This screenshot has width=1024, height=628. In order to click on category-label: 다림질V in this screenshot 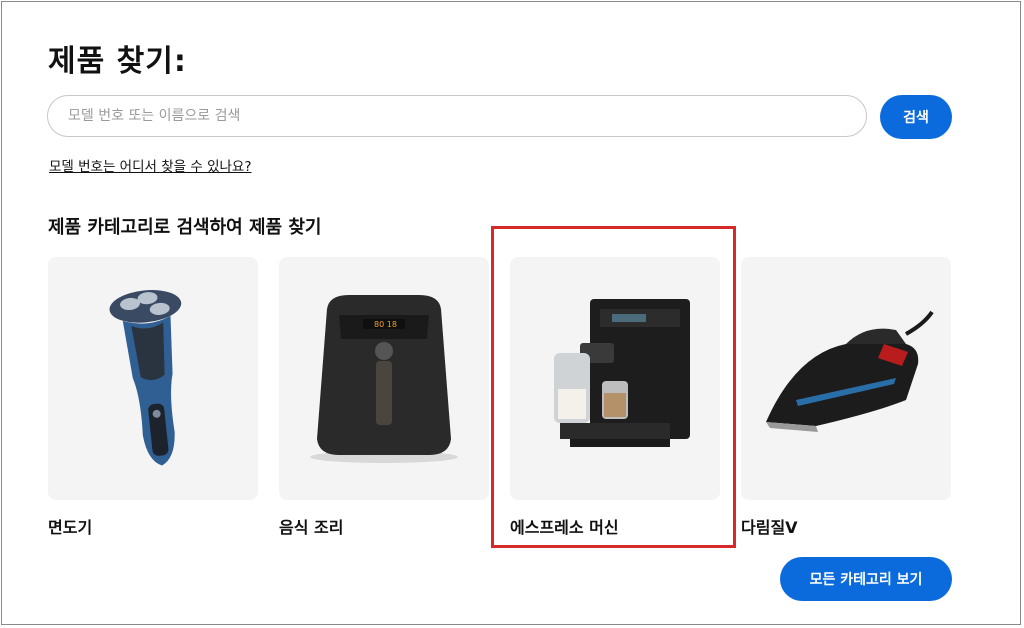, I will do `click(769, 527)`.